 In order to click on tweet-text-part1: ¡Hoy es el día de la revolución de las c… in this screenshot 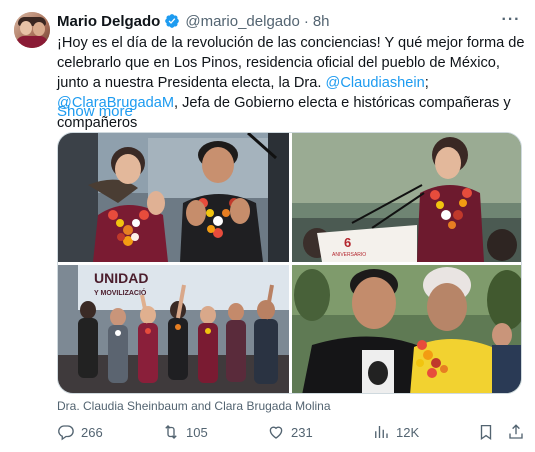, I will do `click(291, 63)`.